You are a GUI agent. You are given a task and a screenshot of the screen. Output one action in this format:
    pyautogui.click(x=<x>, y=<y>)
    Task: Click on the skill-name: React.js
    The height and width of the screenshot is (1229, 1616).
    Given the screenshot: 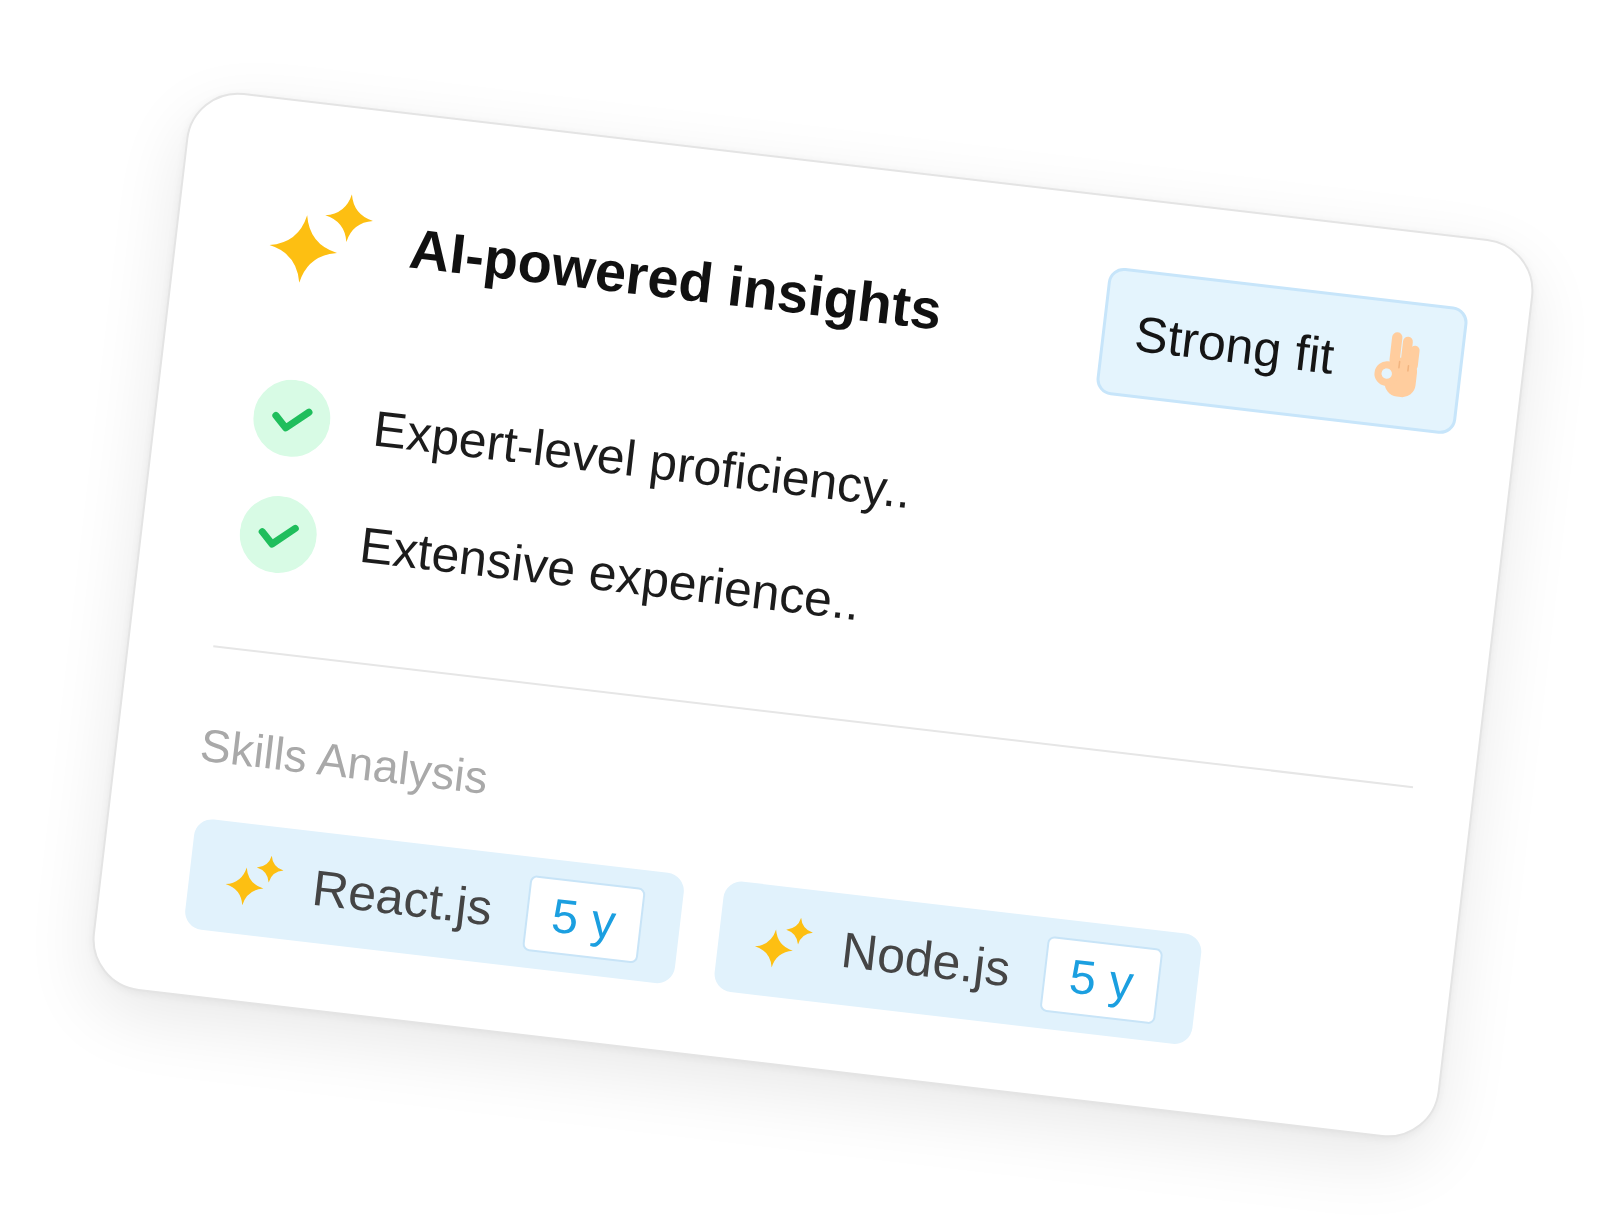 What is the action you would take?
    pyautogui.click(x=402, y=897)
    